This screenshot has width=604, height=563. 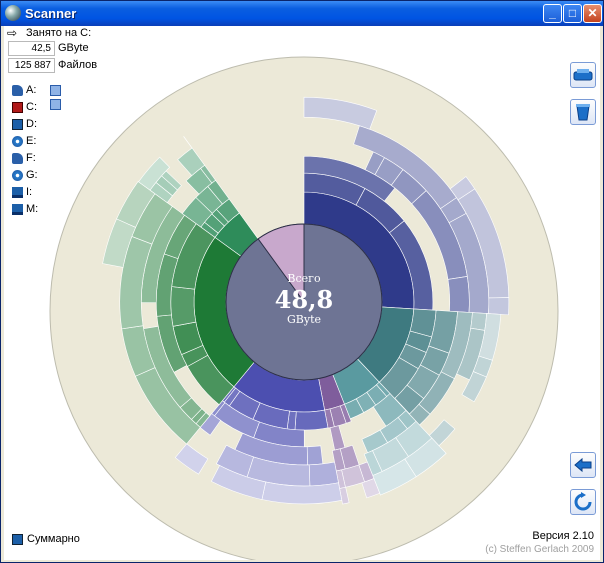 What do you see at coordinates (552, 13) in the screenshot?
I see `minimize-button: _` at bounding box center [552, 13].